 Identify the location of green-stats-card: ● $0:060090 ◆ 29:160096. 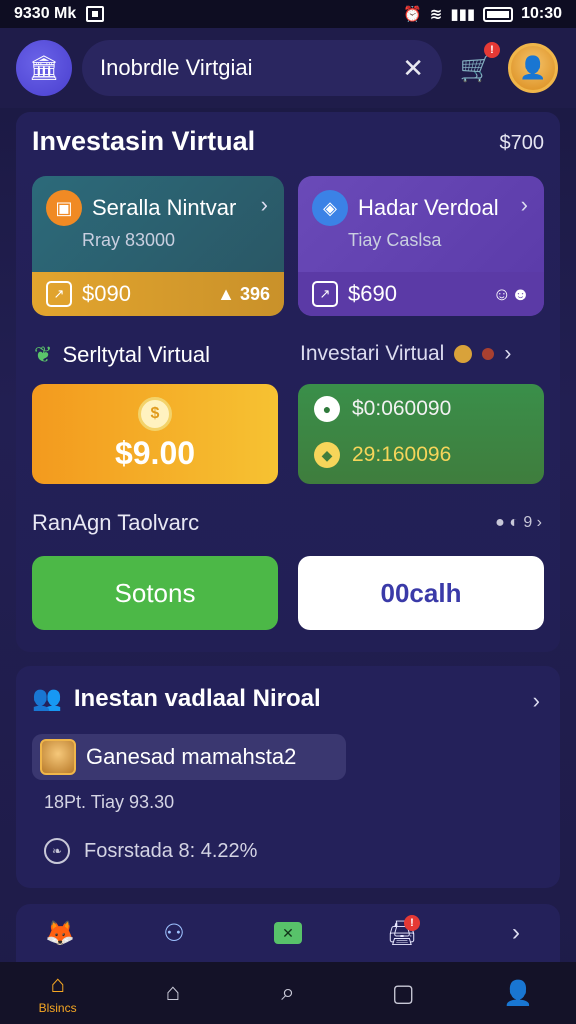
(421, 434).